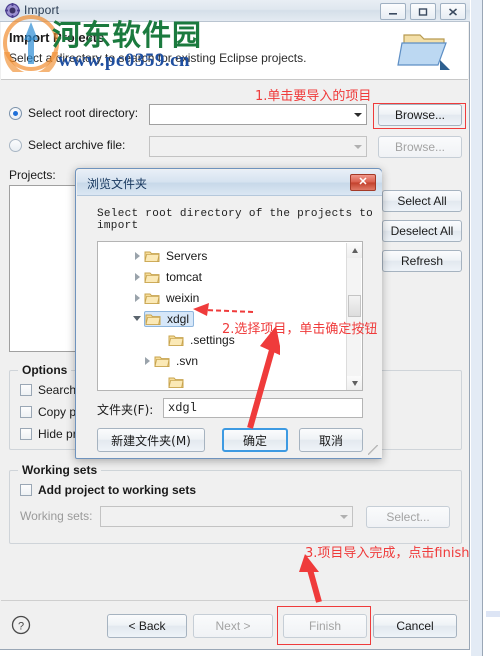 The height and width of the screenshot is (656, 500). What do you see at coordinates (187, 255) in the screenshot?
I see `tree-item-label: Servers` at bounding box center [187, 255].